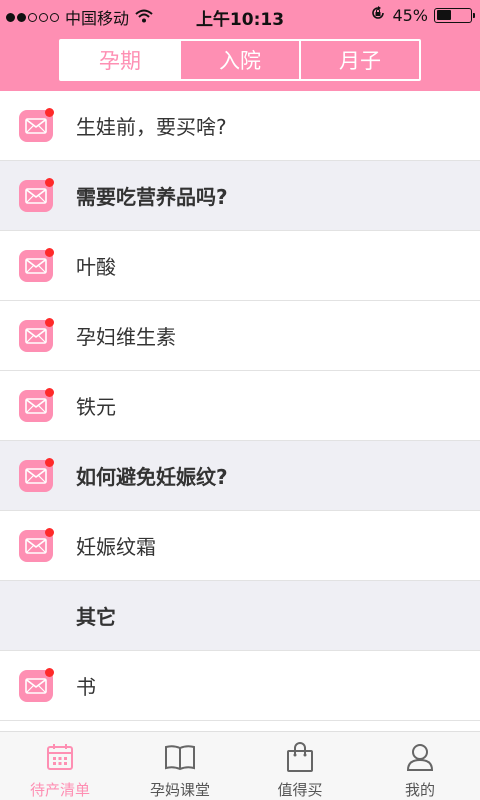 This screenshot has width=480, height=800. What do you see at coordinates (240, 126) in the screenshot?
I see `list-item: 生娃前，要买啥?` at bounding box center [240, 126].